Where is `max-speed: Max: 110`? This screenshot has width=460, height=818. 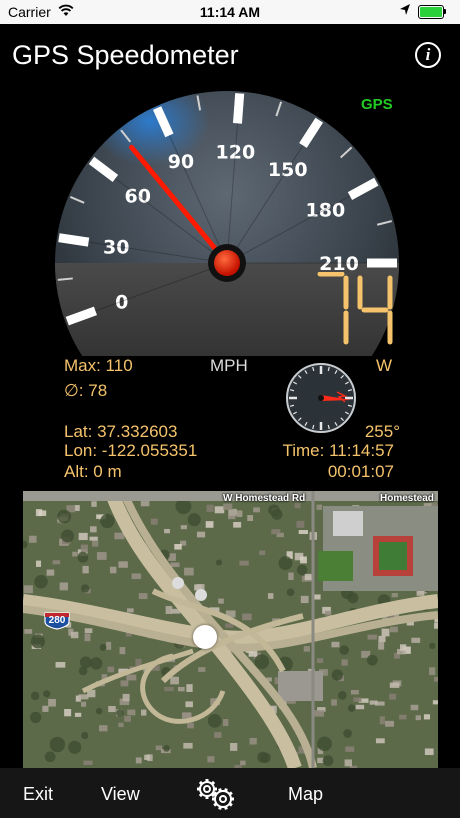 max-speed: Max: 110 is located at coordinates (98, 365).